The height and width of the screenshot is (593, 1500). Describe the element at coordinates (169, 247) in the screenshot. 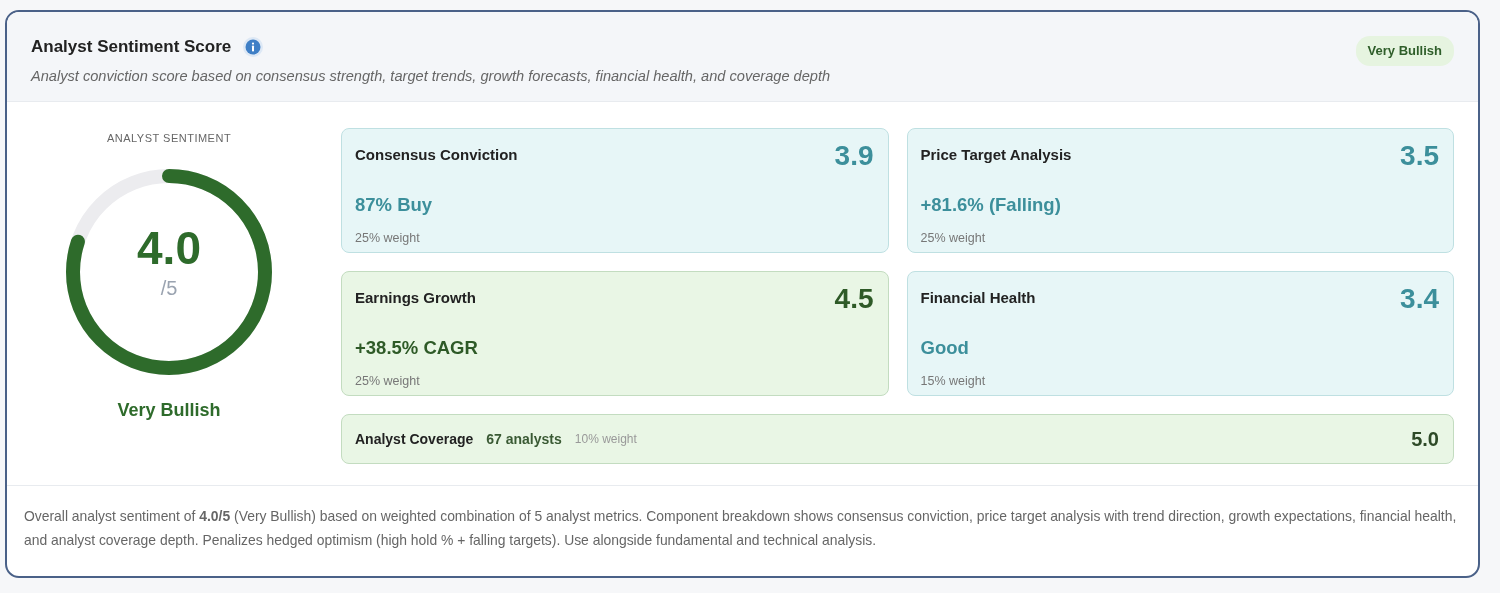

I see `gauge-score: 4.0` at that location.